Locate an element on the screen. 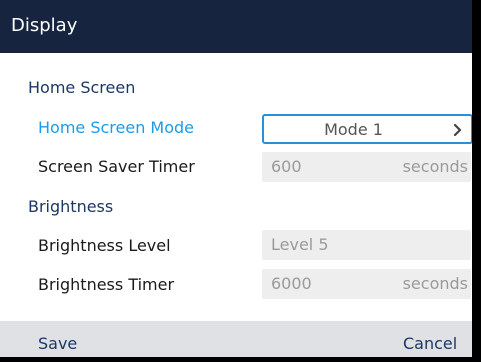 The image size is (481, 362). save-softkey: Save is located at coordinates (57, 344).